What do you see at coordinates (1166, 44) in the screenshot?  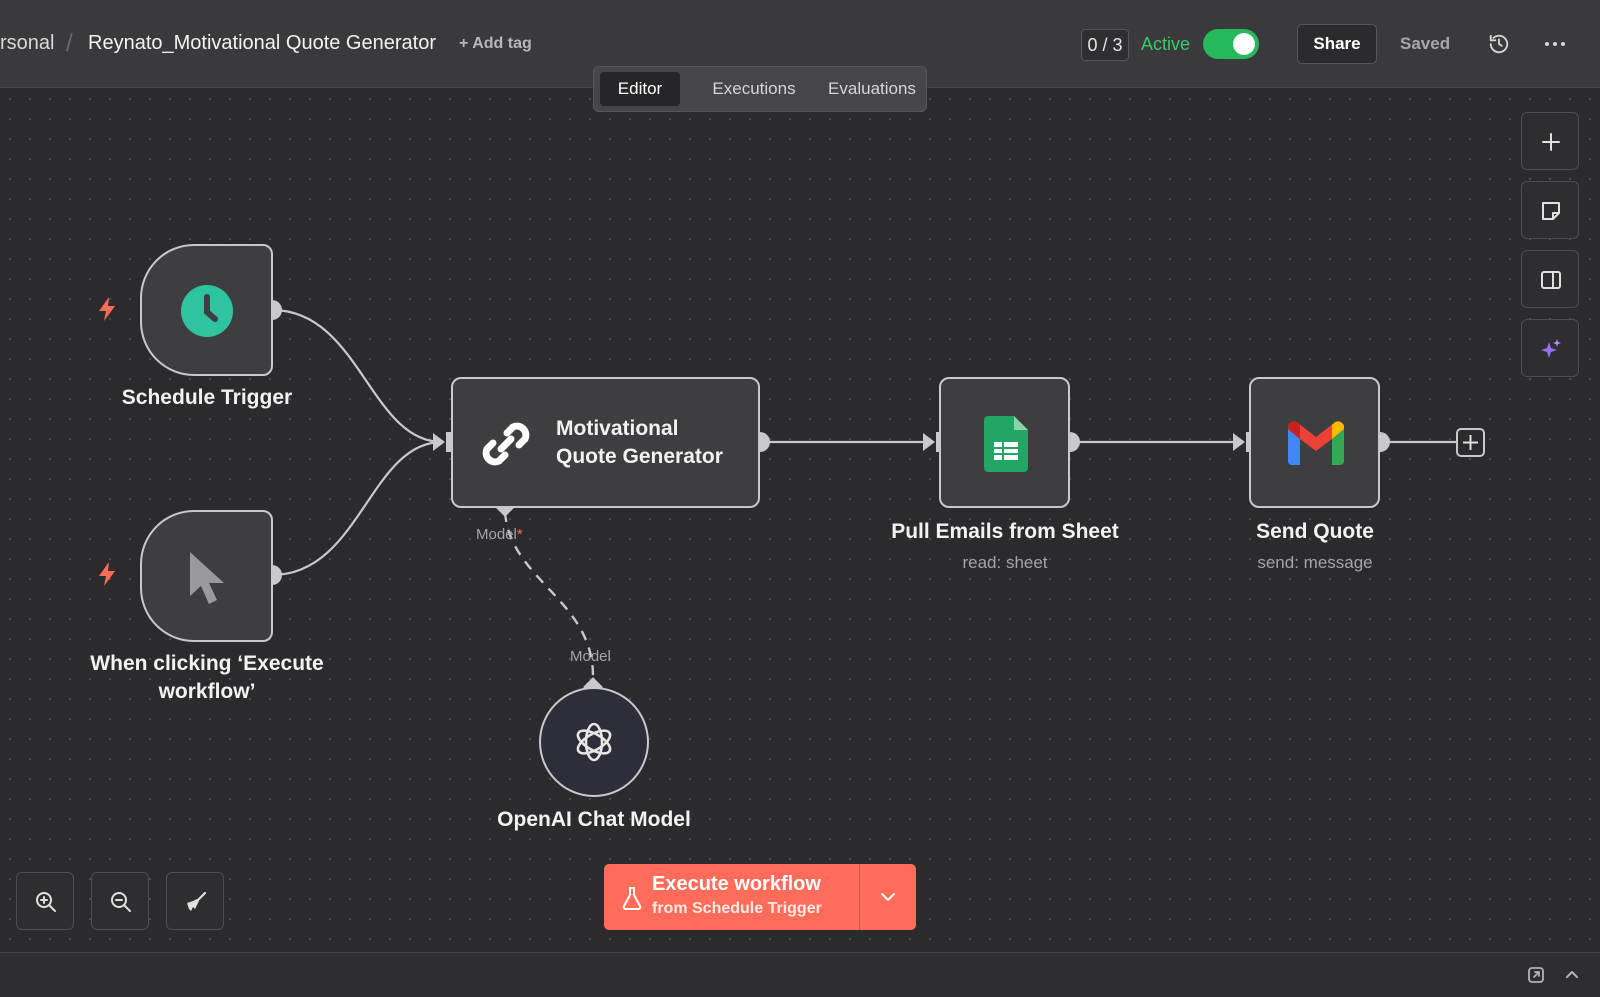 I see `active-label: Active` at bounding box center [1166, 44].